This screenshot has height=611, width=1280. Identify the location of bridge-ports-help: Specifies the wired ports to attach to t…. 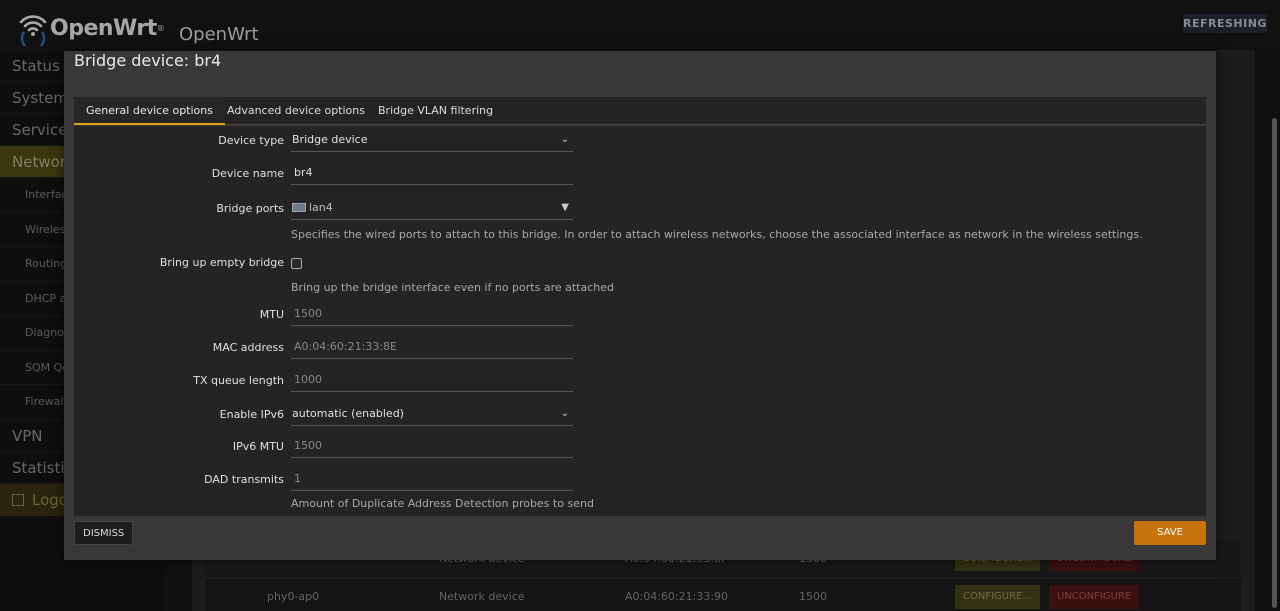
(717, 234).